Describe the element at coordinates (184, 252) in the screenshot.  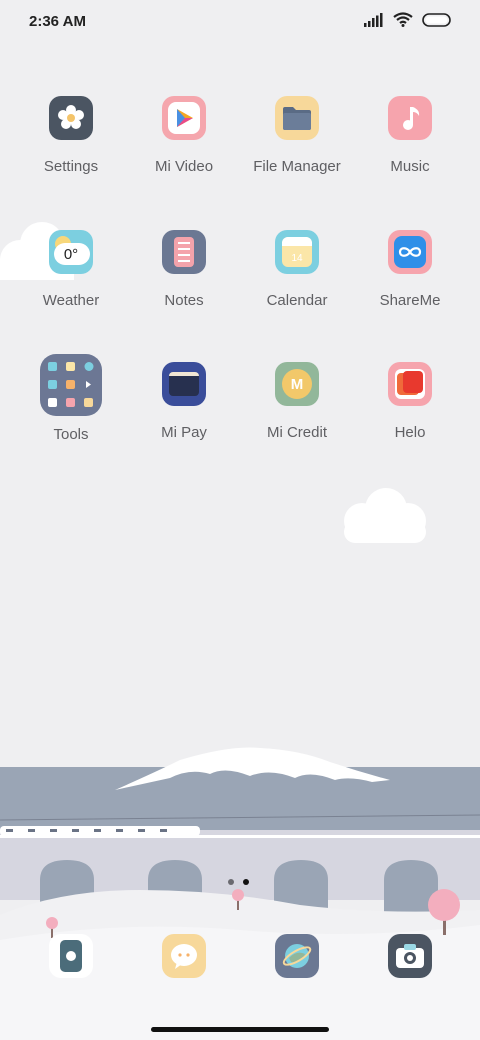
I see `notes-icon` at that location.